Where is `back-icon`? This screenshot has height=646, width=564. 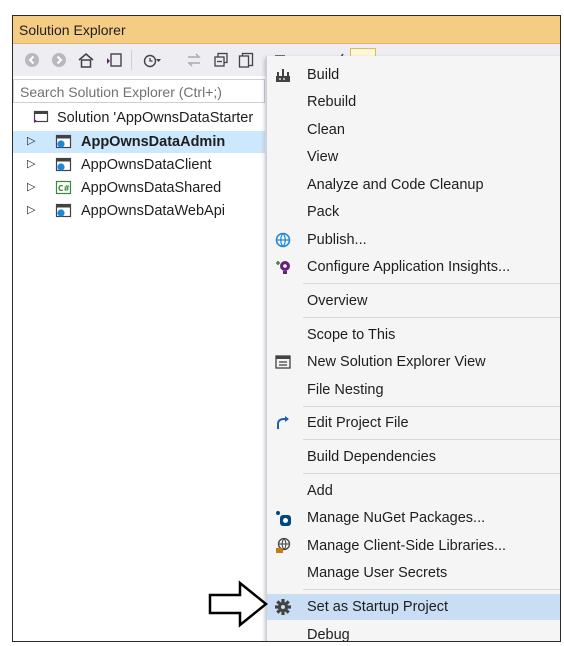
back-icon is located at coordinates (32, 60).